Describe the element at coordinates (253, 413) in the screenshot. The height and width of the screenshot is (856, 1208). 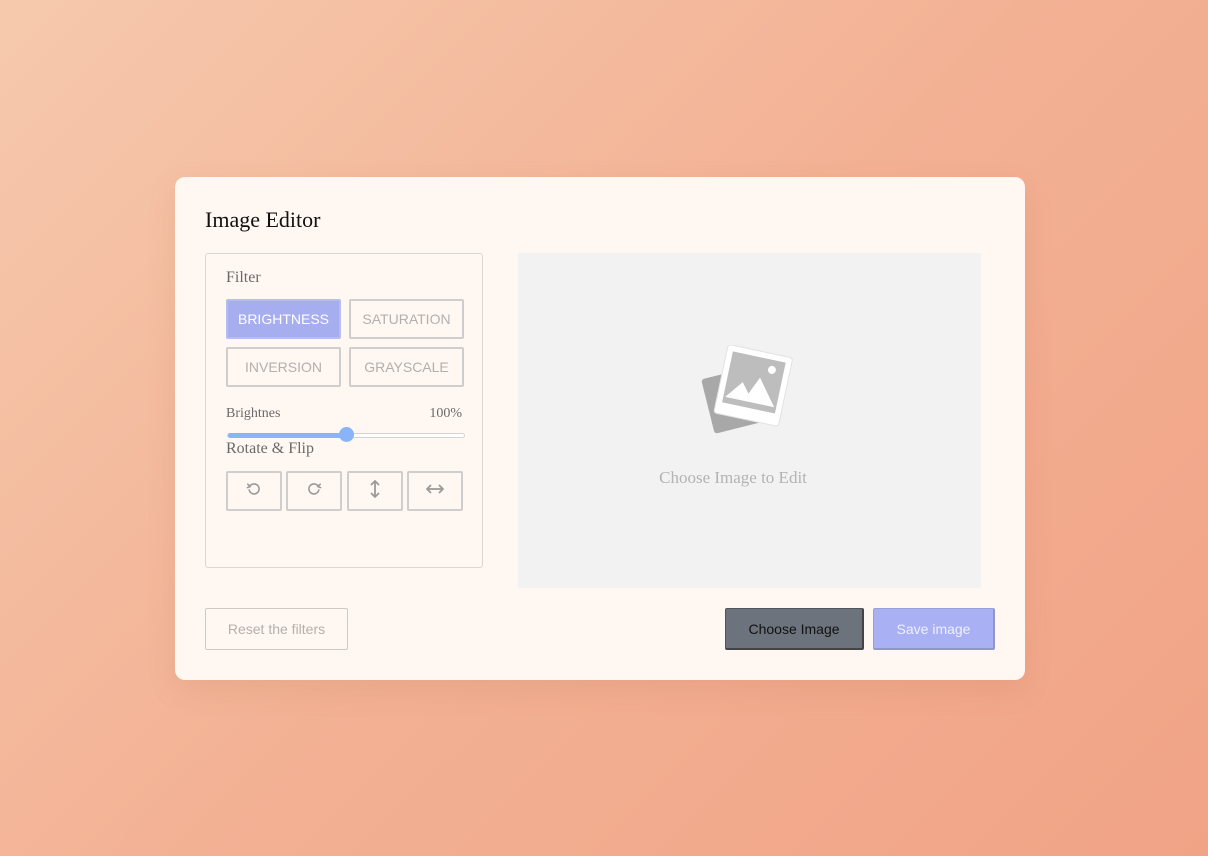
I see `slider-name: Brightnes` at that location.